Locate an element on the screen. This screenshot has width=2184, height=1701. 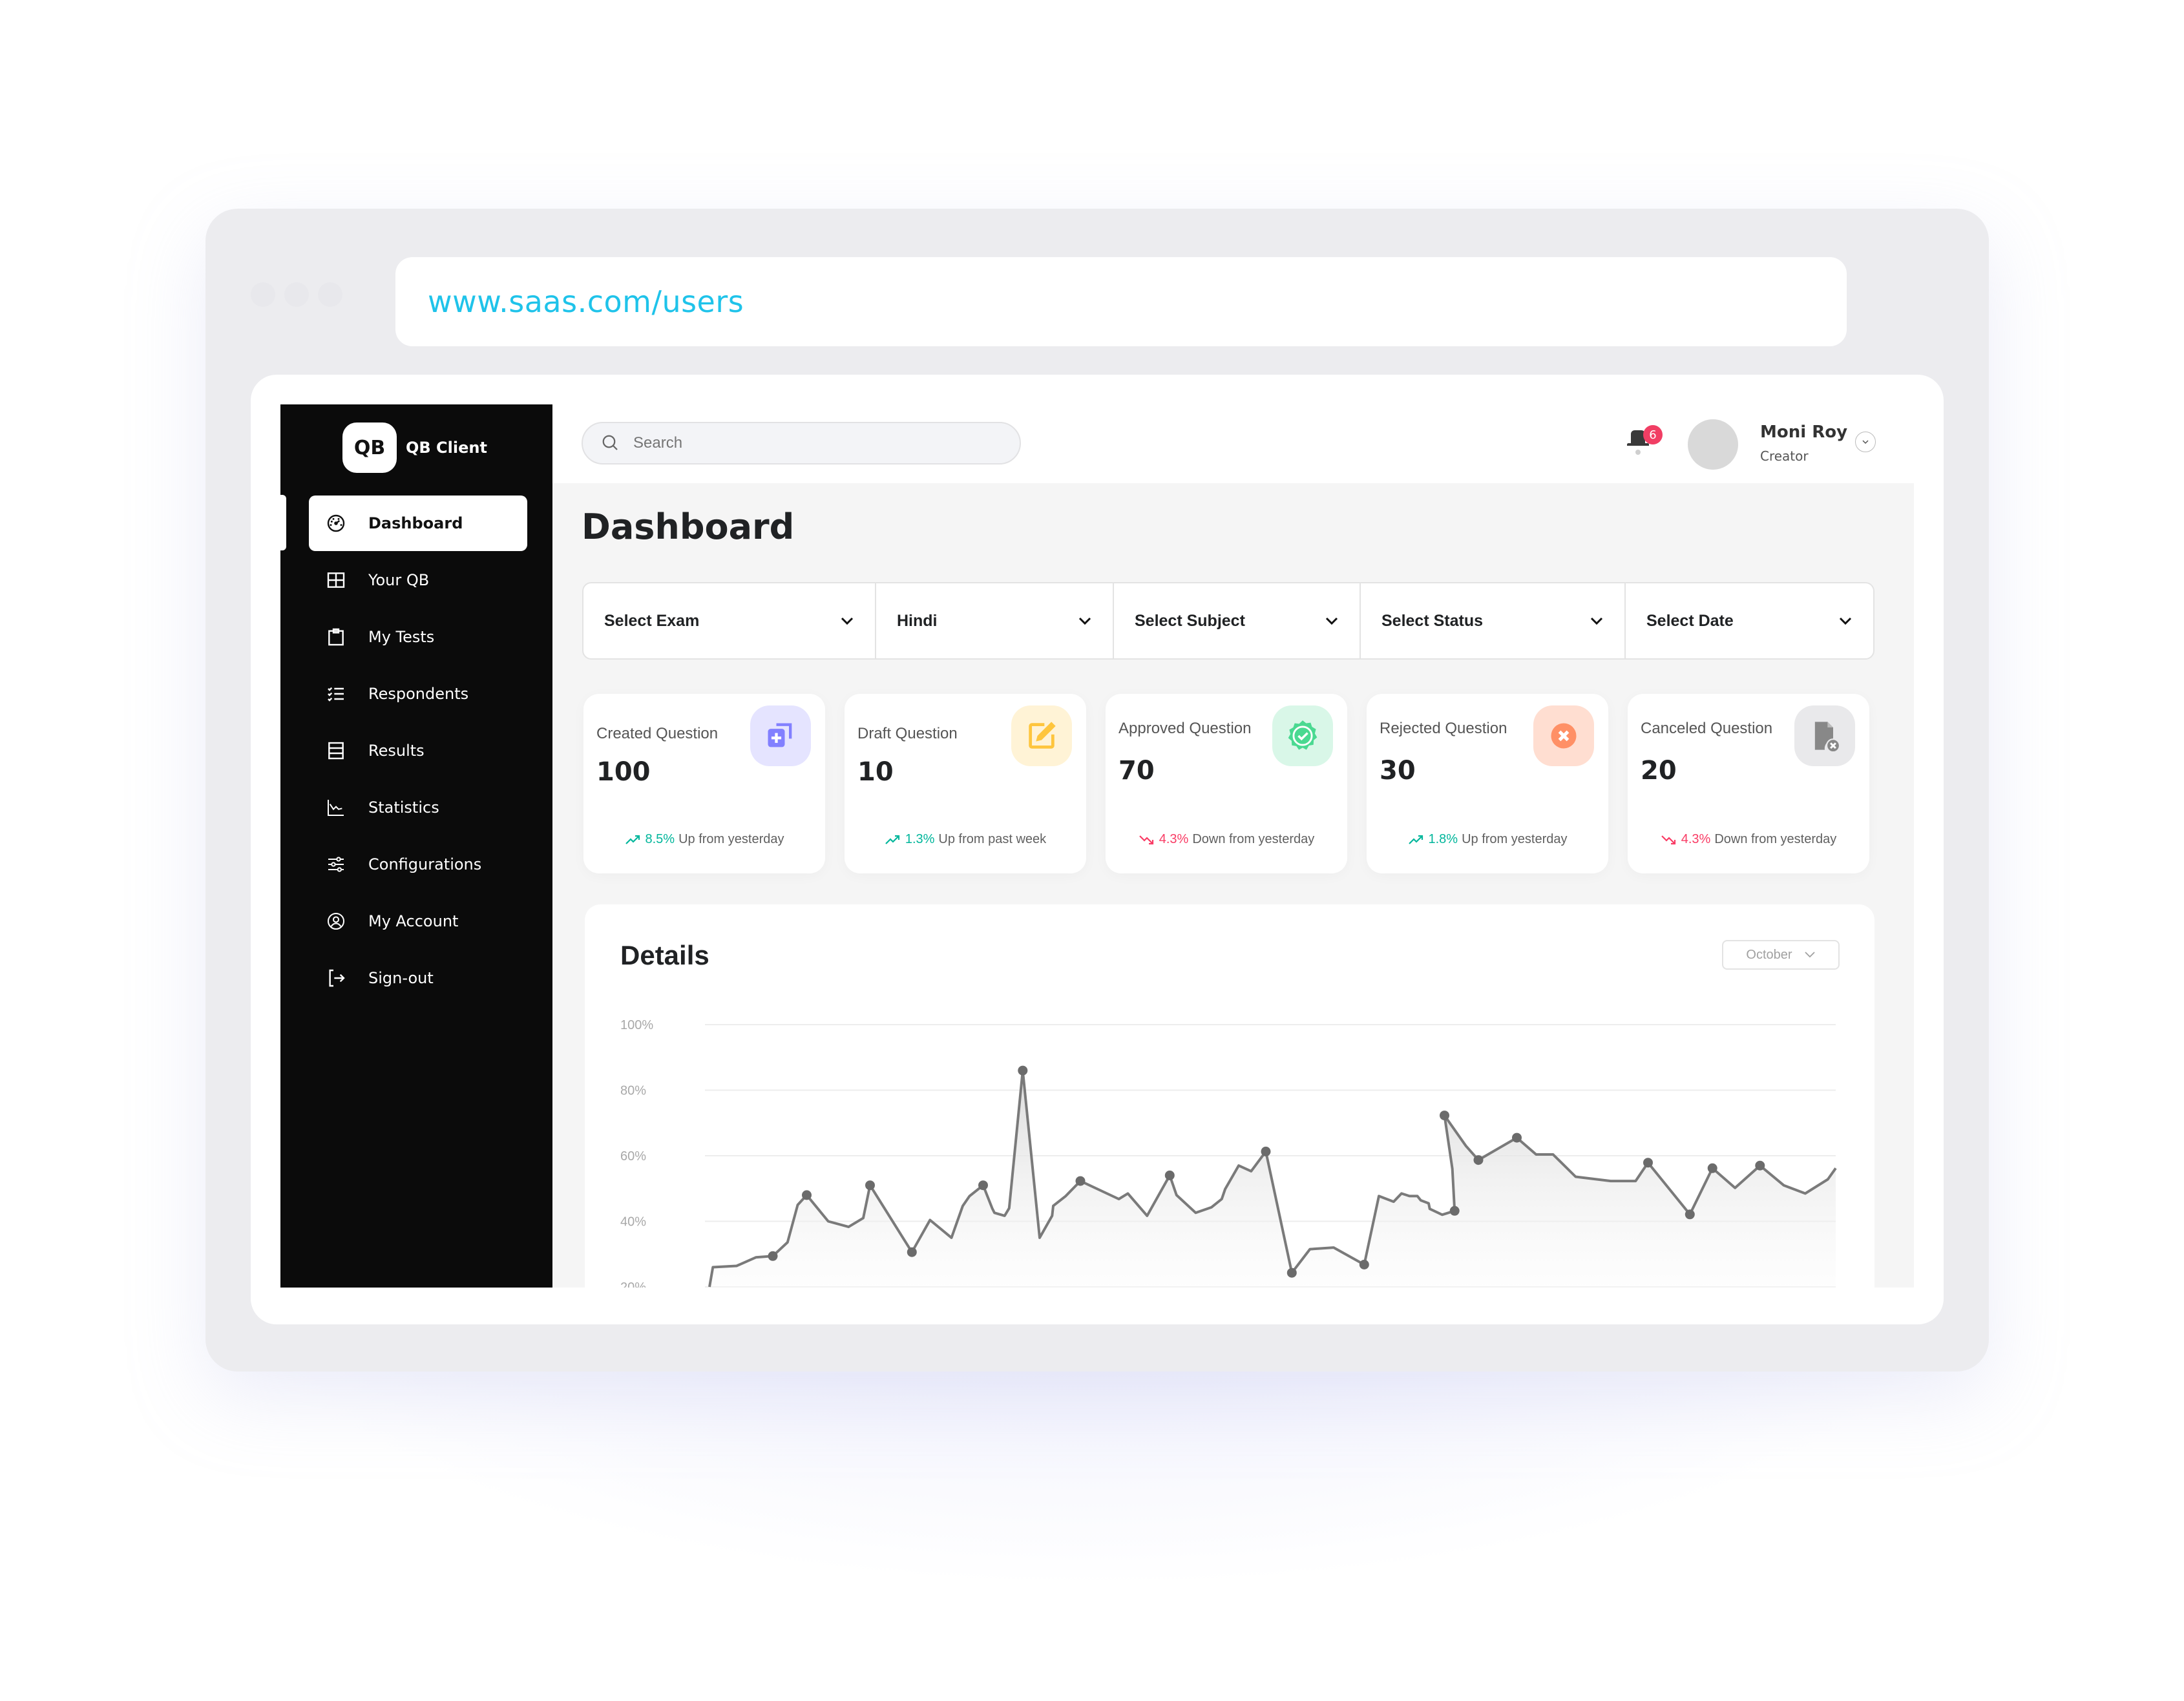
sidebar-item-label: My Account is located at coordinates (414, 921).